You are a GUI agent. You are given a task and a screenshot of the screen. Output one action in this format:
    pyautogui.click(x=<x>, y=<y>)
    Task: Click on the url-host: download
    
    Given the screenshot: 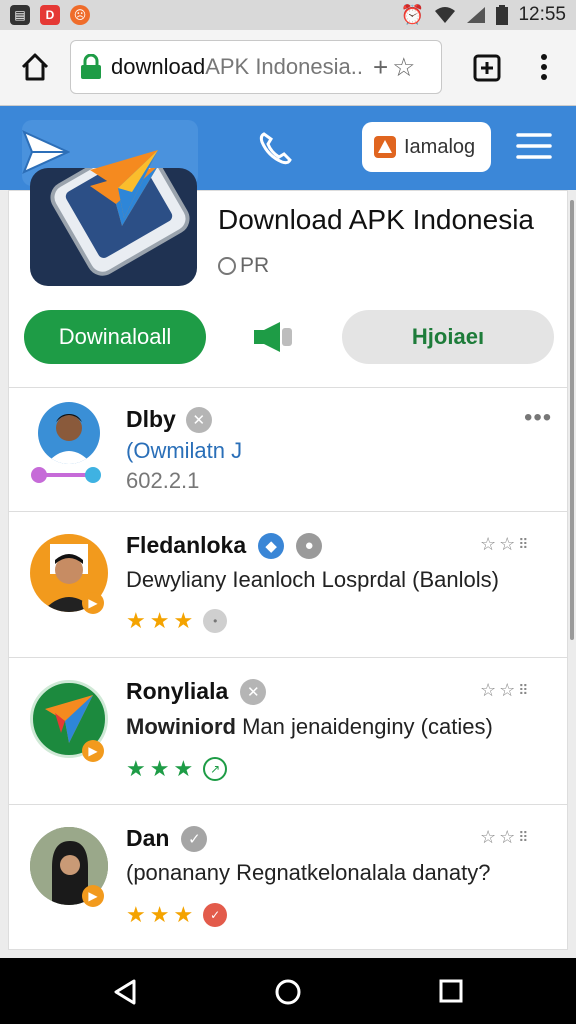 What is the action you would take?
    pyautogui.click(x=158, y=66)
    